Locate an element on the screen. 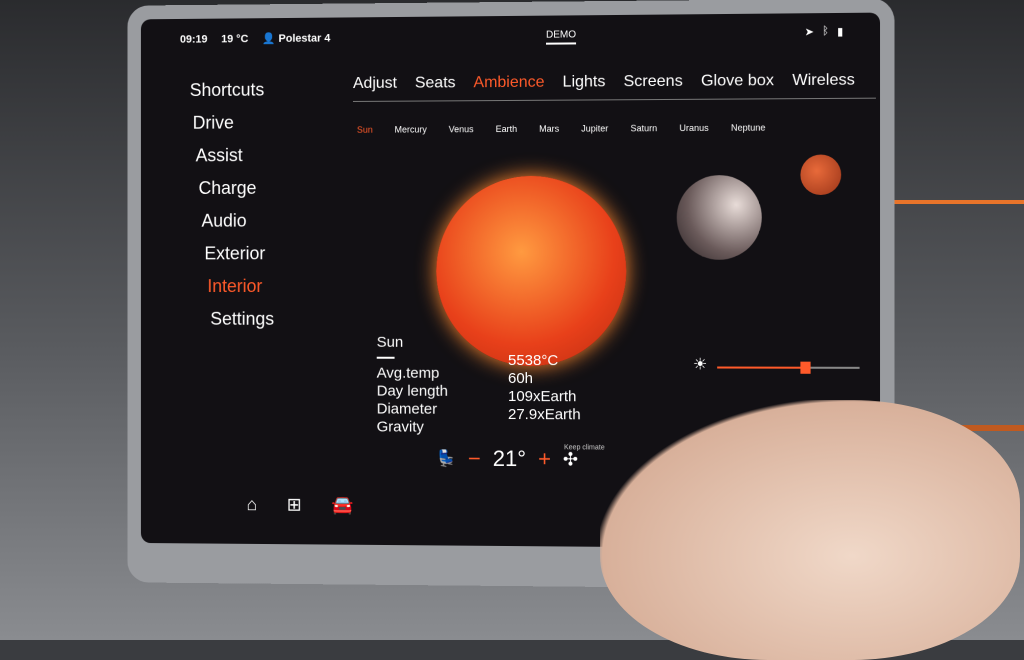 This screenshot has width=1024, height=660. planet-saturn: Saturn is located at coordinates (643, 128).